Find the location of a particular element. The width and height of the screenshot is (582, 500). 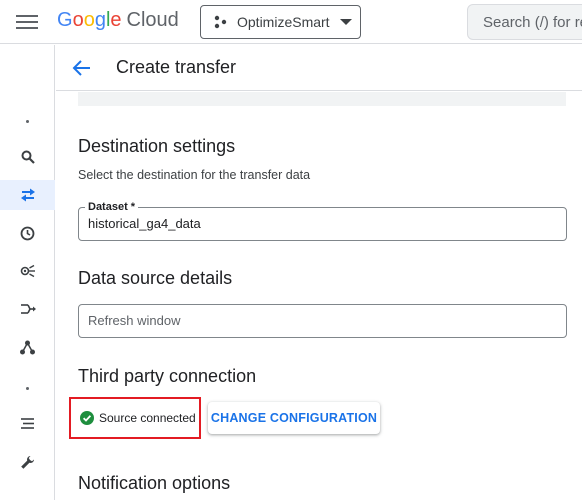

rail-item-scheduled is located at coordinates (27, 233).